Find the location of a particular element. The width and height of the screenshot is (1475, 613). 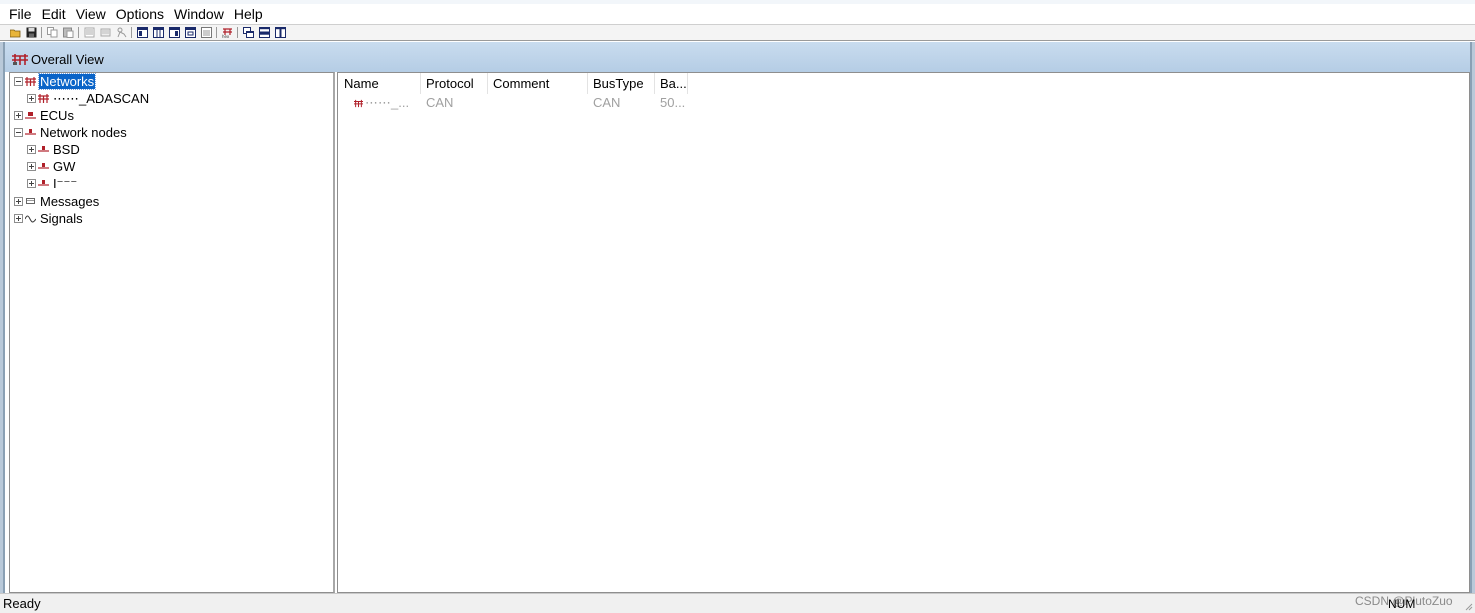

tree-label-adascan: ⋯⋯_ADASCAN is located at coordinates (101, 98).